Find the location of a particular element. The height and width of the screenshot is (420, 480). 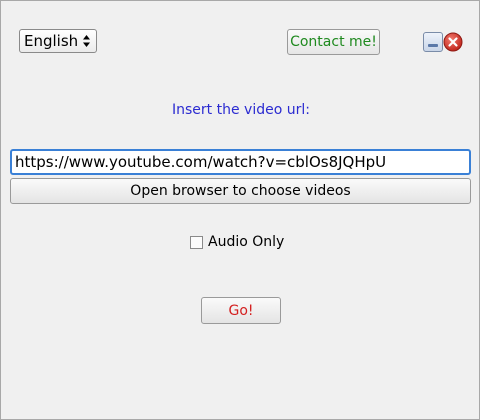

go-button-label: Go! is located at coordinates (241, 310).